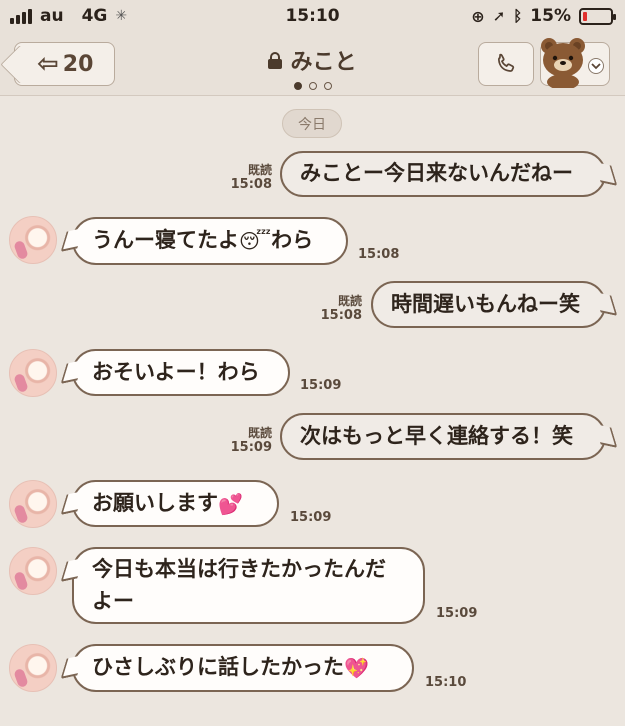 Image resolution: width=625 pixels, height=726 pixels. I want to click on bluetooth-icon: ᛒ, so click(518, 16).